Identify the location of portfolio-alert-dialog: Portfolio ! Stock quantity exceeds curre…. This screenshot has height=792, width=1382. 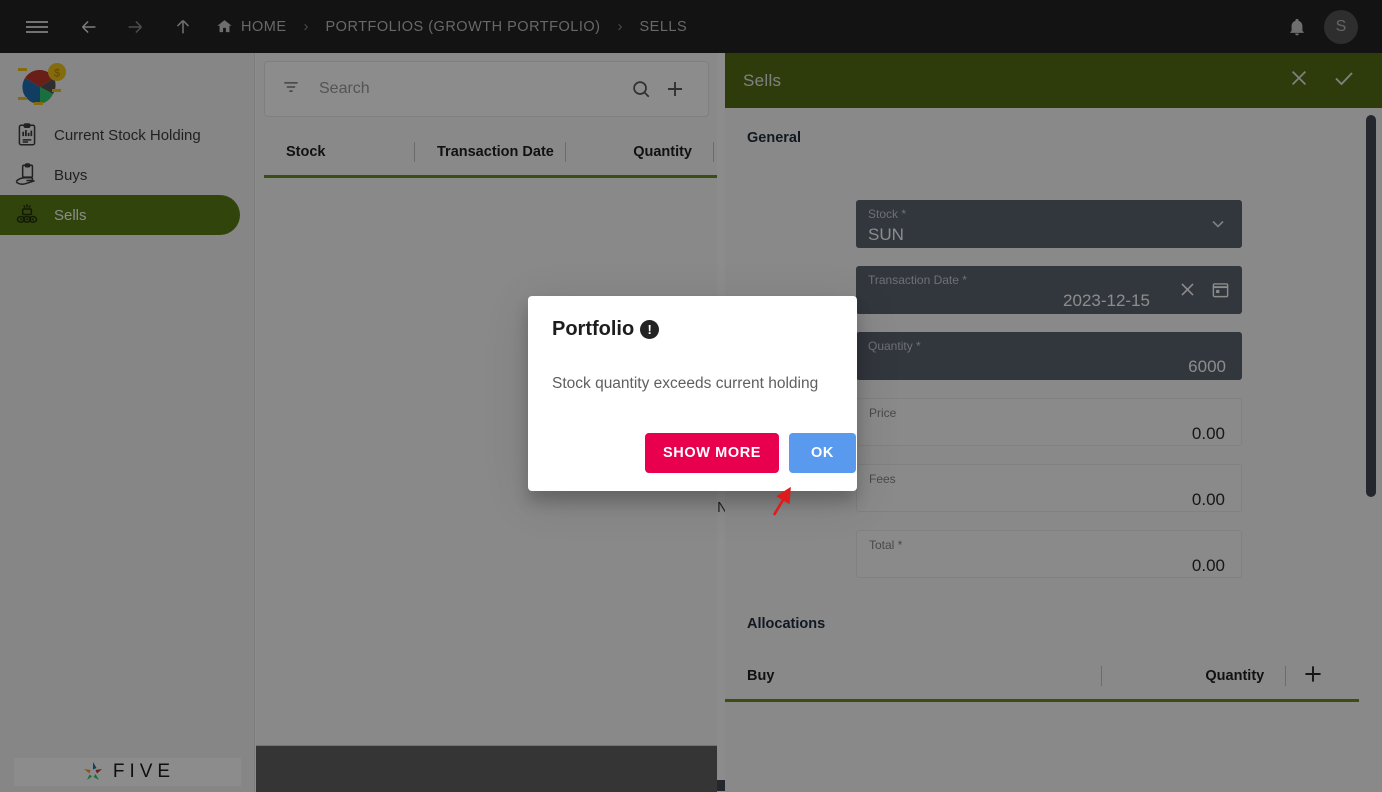
(692, 393).